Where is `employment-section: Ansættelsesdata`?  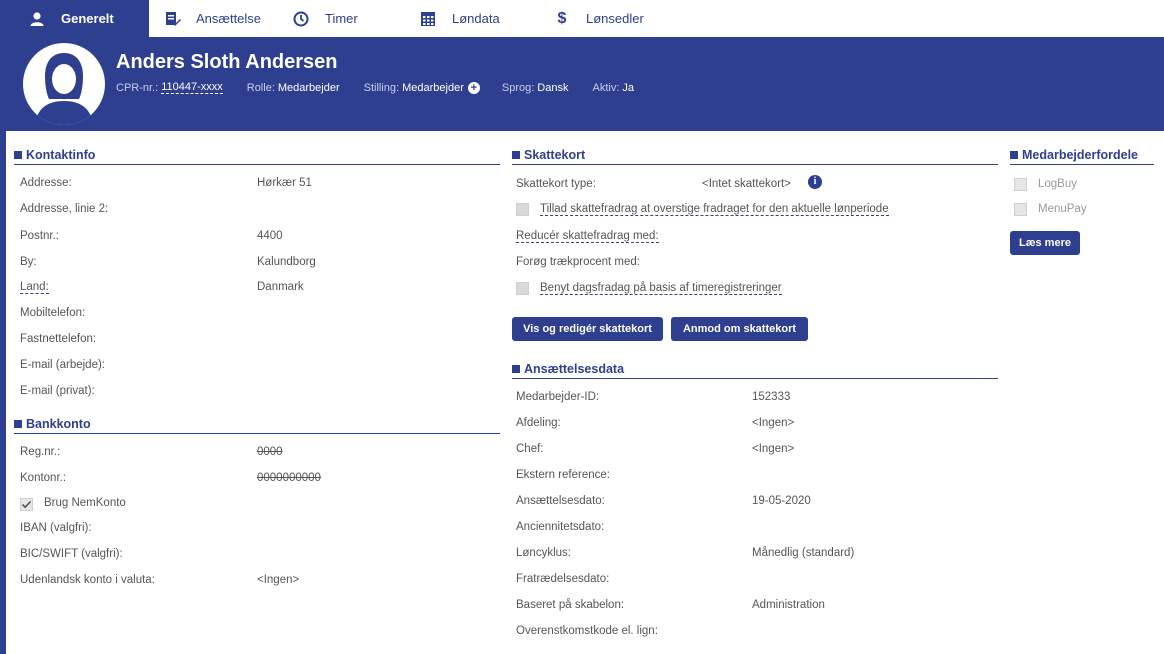
employment-section: Ansættelsesdata is located at coordinates (755, 369).